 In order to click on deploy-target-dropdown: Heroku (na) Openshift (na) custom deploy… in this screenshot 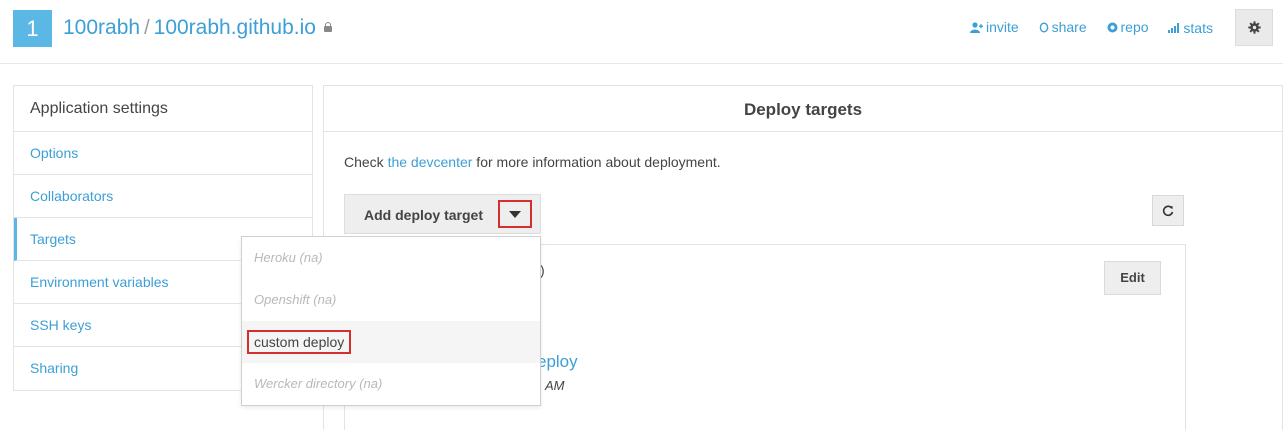, I will do `click(391, 321)`.